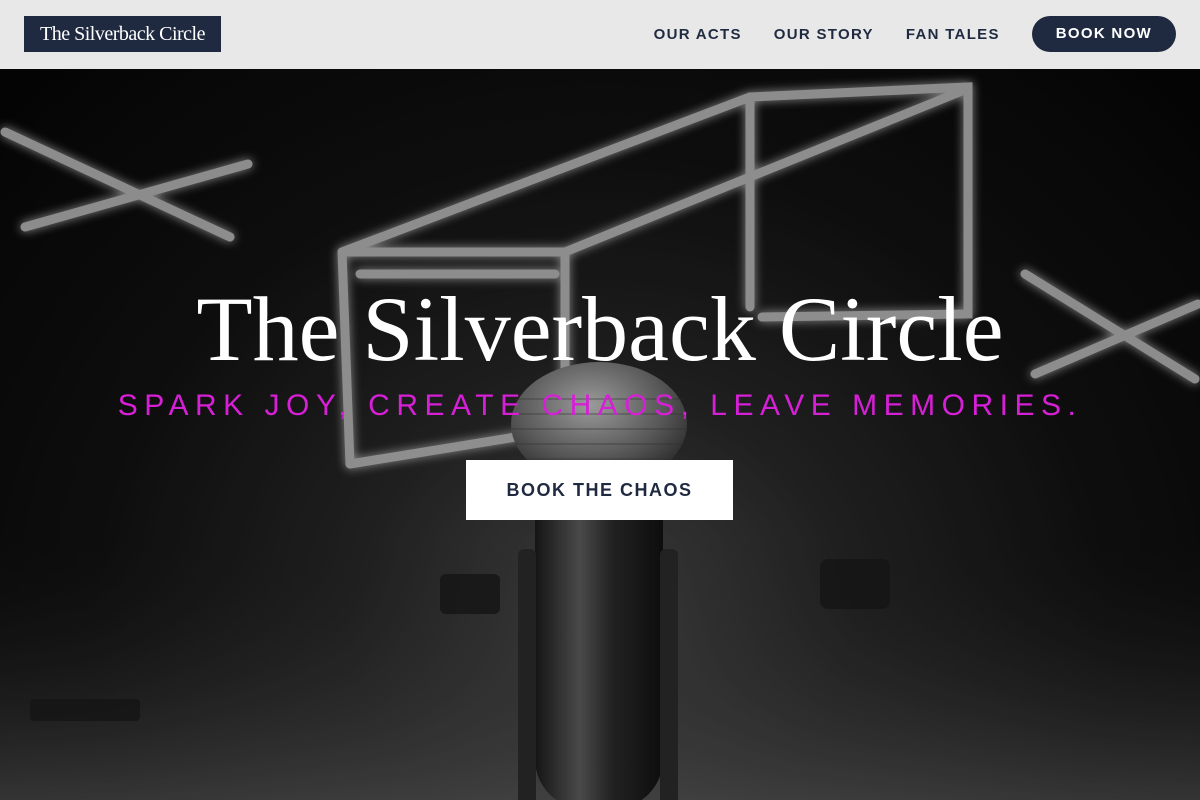  Describe the element at coordinates (698, 34) in the screenshot. I see `nav-link-our-acts: OUR ACTS` at that location.